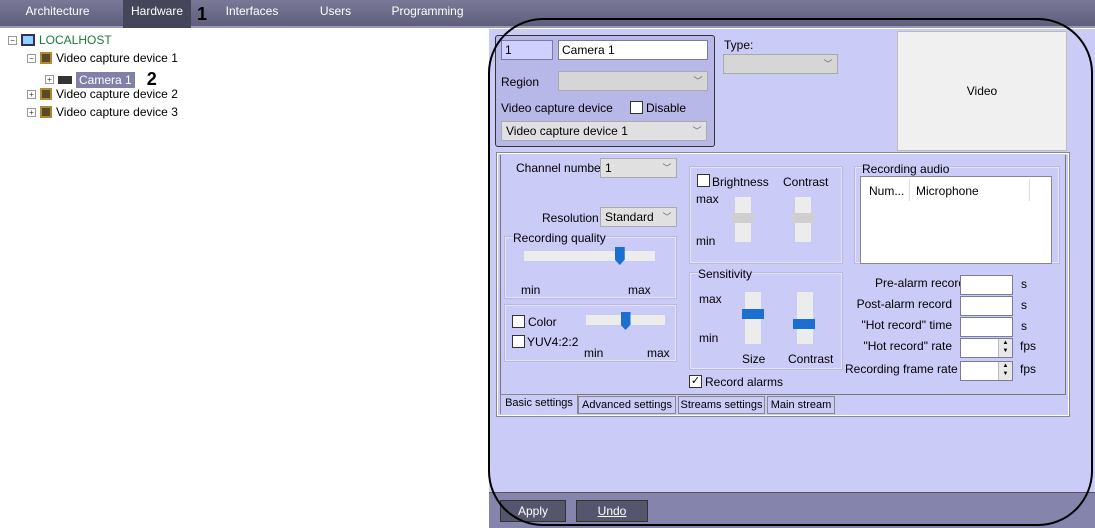 This screenshot has height=528, width=1095. I want to click on sensitivity-max: max, so click(710, 299).